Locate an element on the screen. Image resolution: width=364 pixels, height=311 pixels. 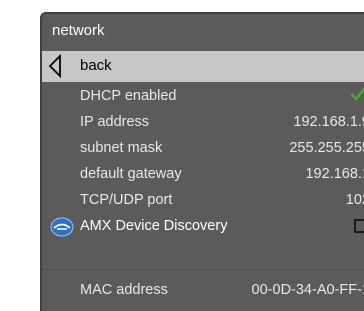
subnet-mask-value: 255.255.255 is located at coordinates (326, 148).